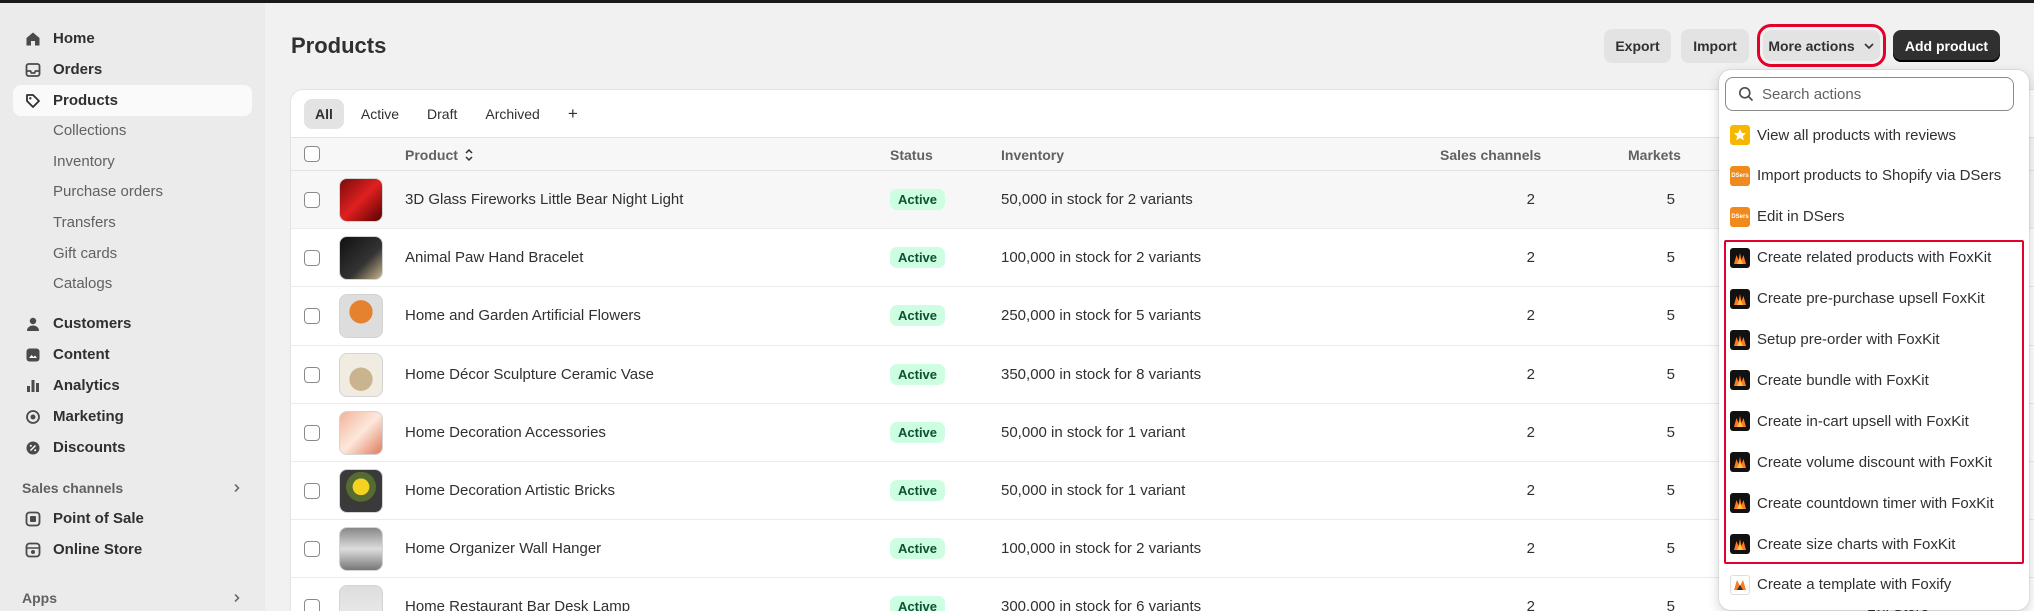  What do you see at coordinates (1873, 217) in the screenshot?
I see `menu-item: DSers Edit in DSers` at bounding box center [1873, 217].